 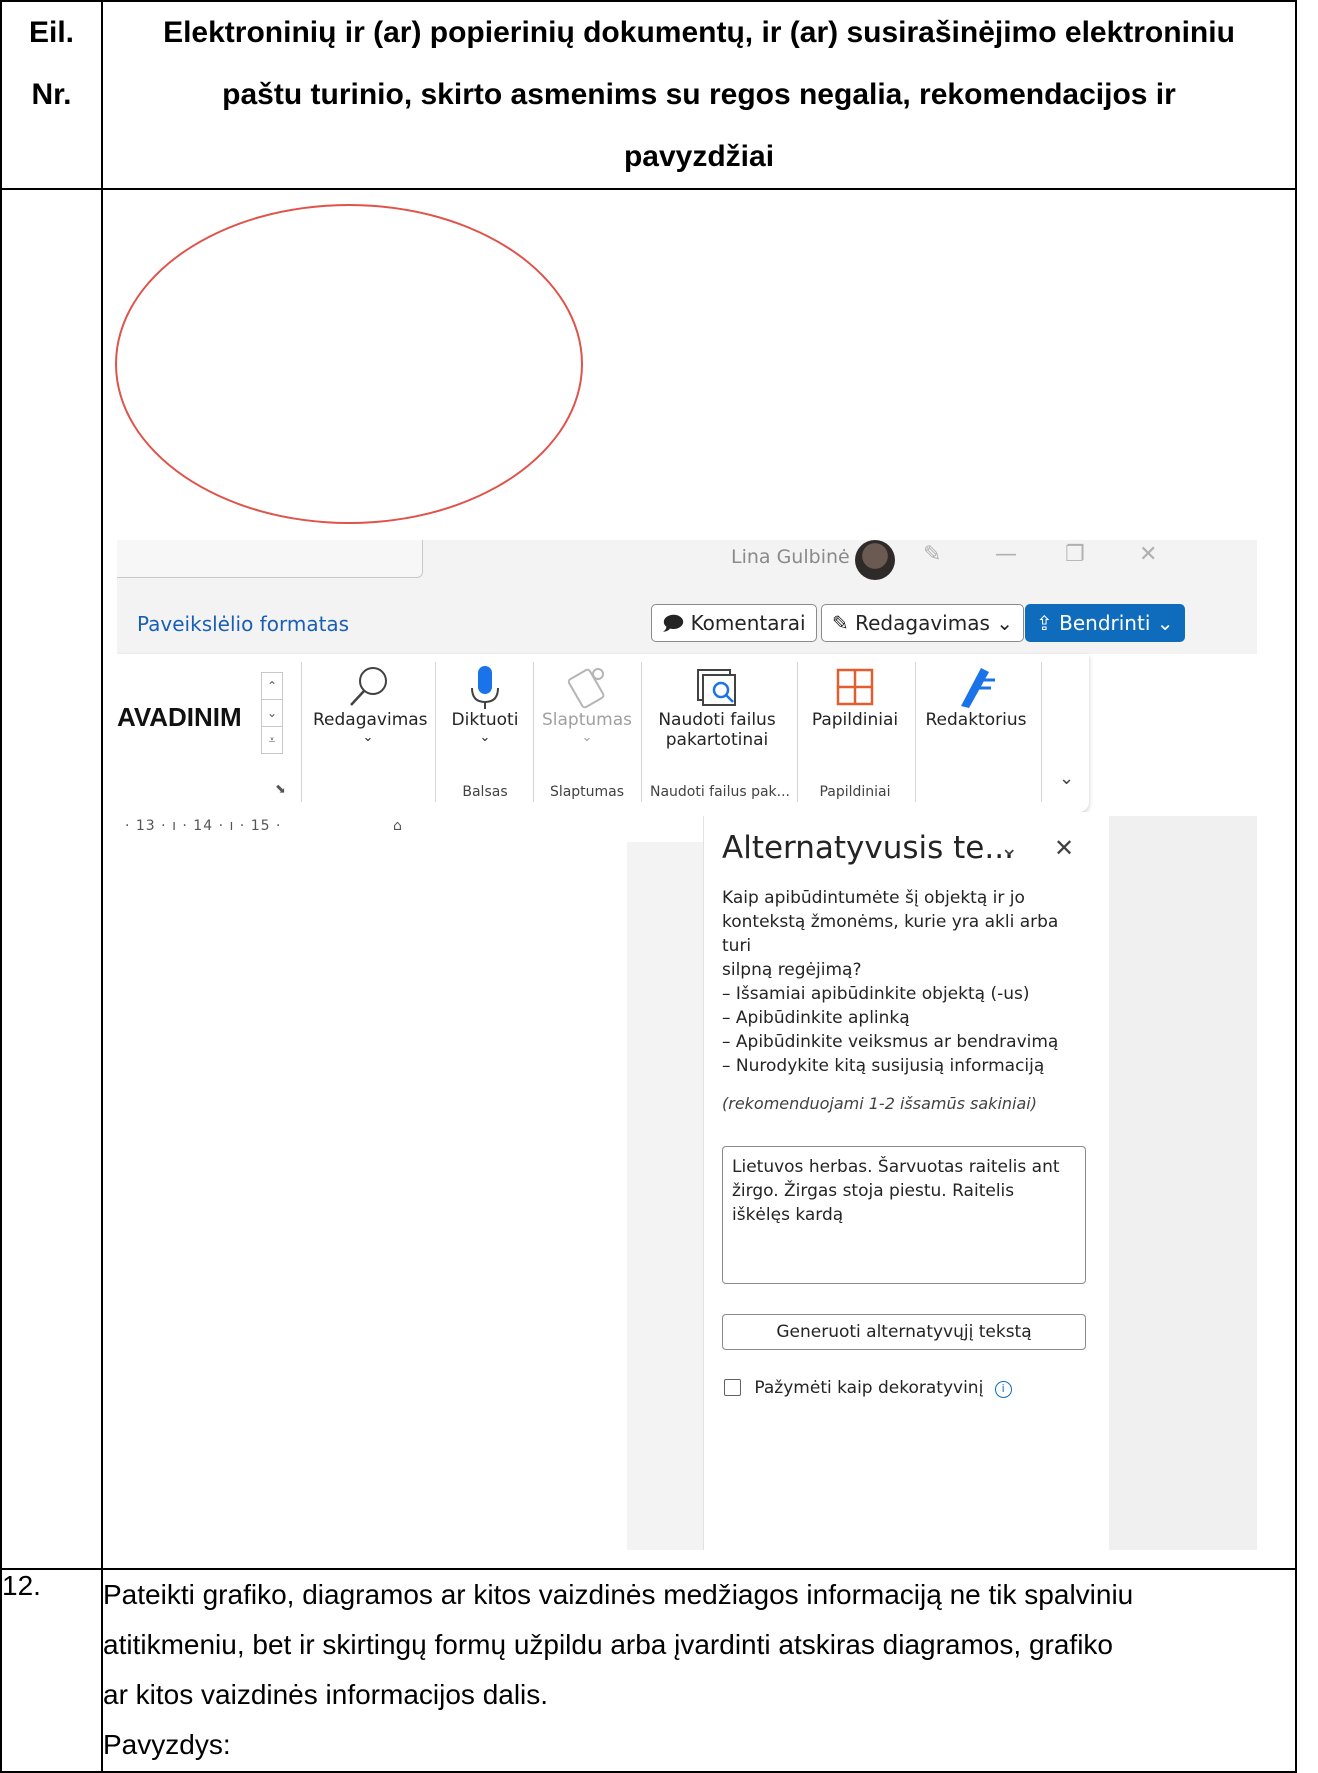 What do you see at coordinates (349, 364) in the screenshot?
I see `red-ellipse-annotation` at bounding box center [349, 364].